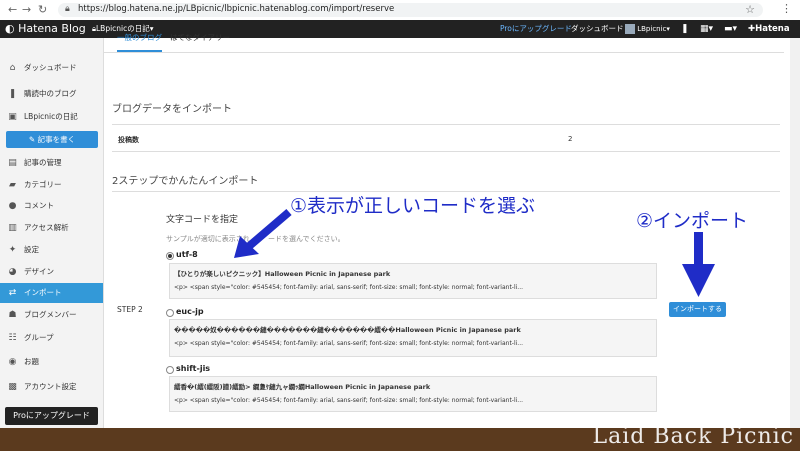 Image resolution: width=800 pixels, height=451 pixels. I want to click on arrow-to-import-icon, so click(698, 264).